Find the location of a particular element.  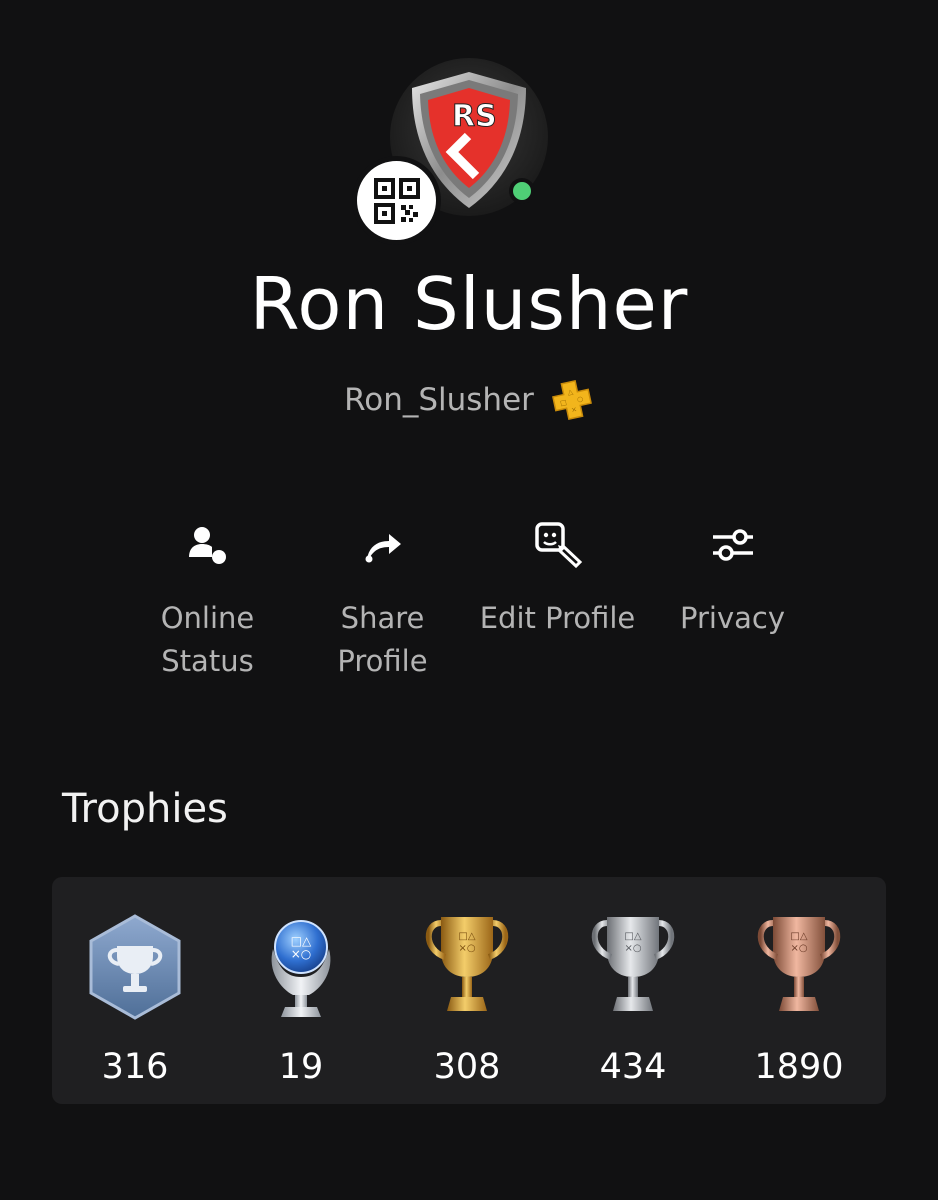

online-id: Ron_Slusher is located at coordinates (439, 400).